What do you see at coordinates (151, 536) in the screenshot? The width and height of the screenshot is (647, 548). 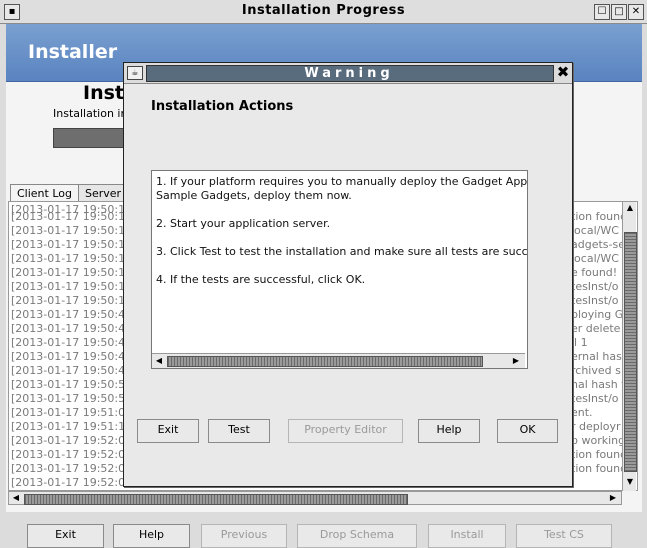 I see `help-button: Help` at bounding box center [151, 536].